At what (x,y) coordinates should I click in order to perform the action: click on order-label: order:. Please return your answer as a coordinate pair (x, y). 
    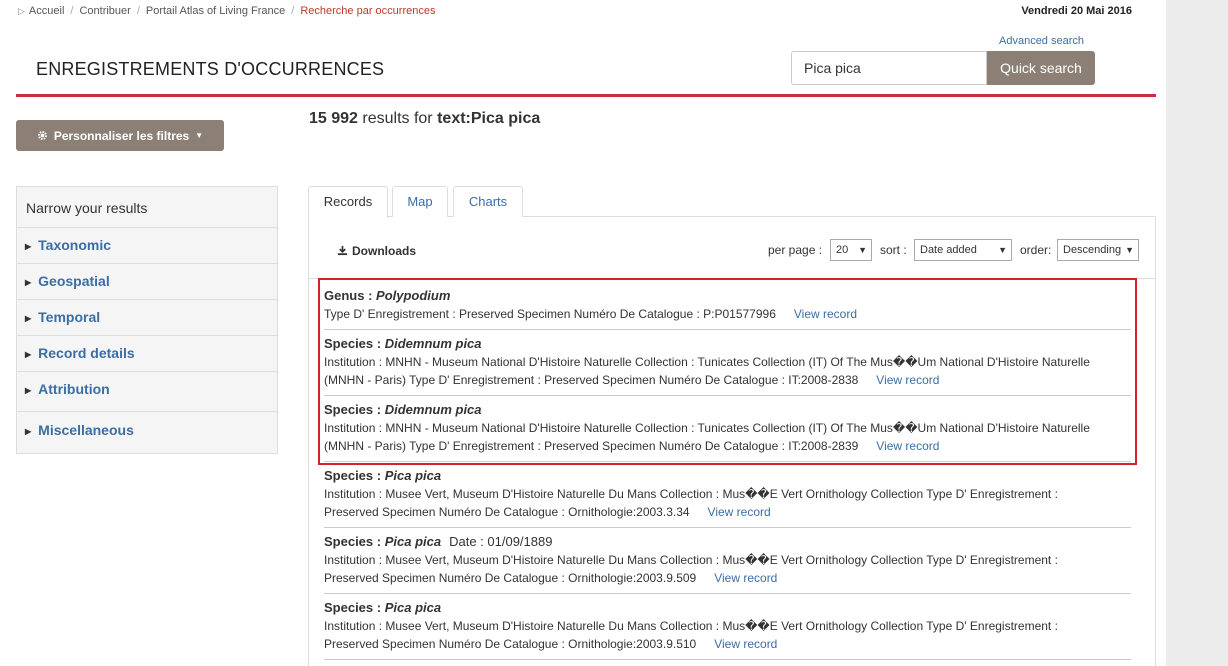
    Looking at the image, I should click on (1036, 250).